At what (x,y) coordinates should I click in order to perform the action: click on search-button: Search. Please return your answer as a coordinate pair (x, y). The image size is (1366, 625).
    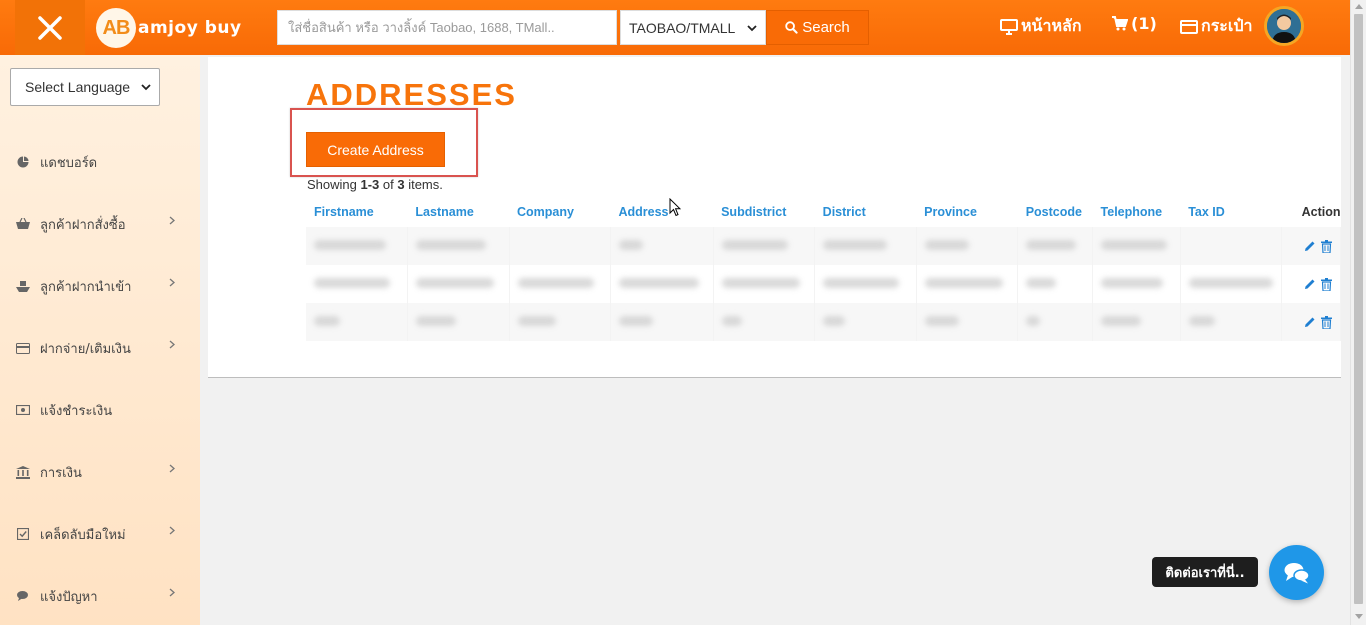
    Looking at the image, I should click on (817, 27).